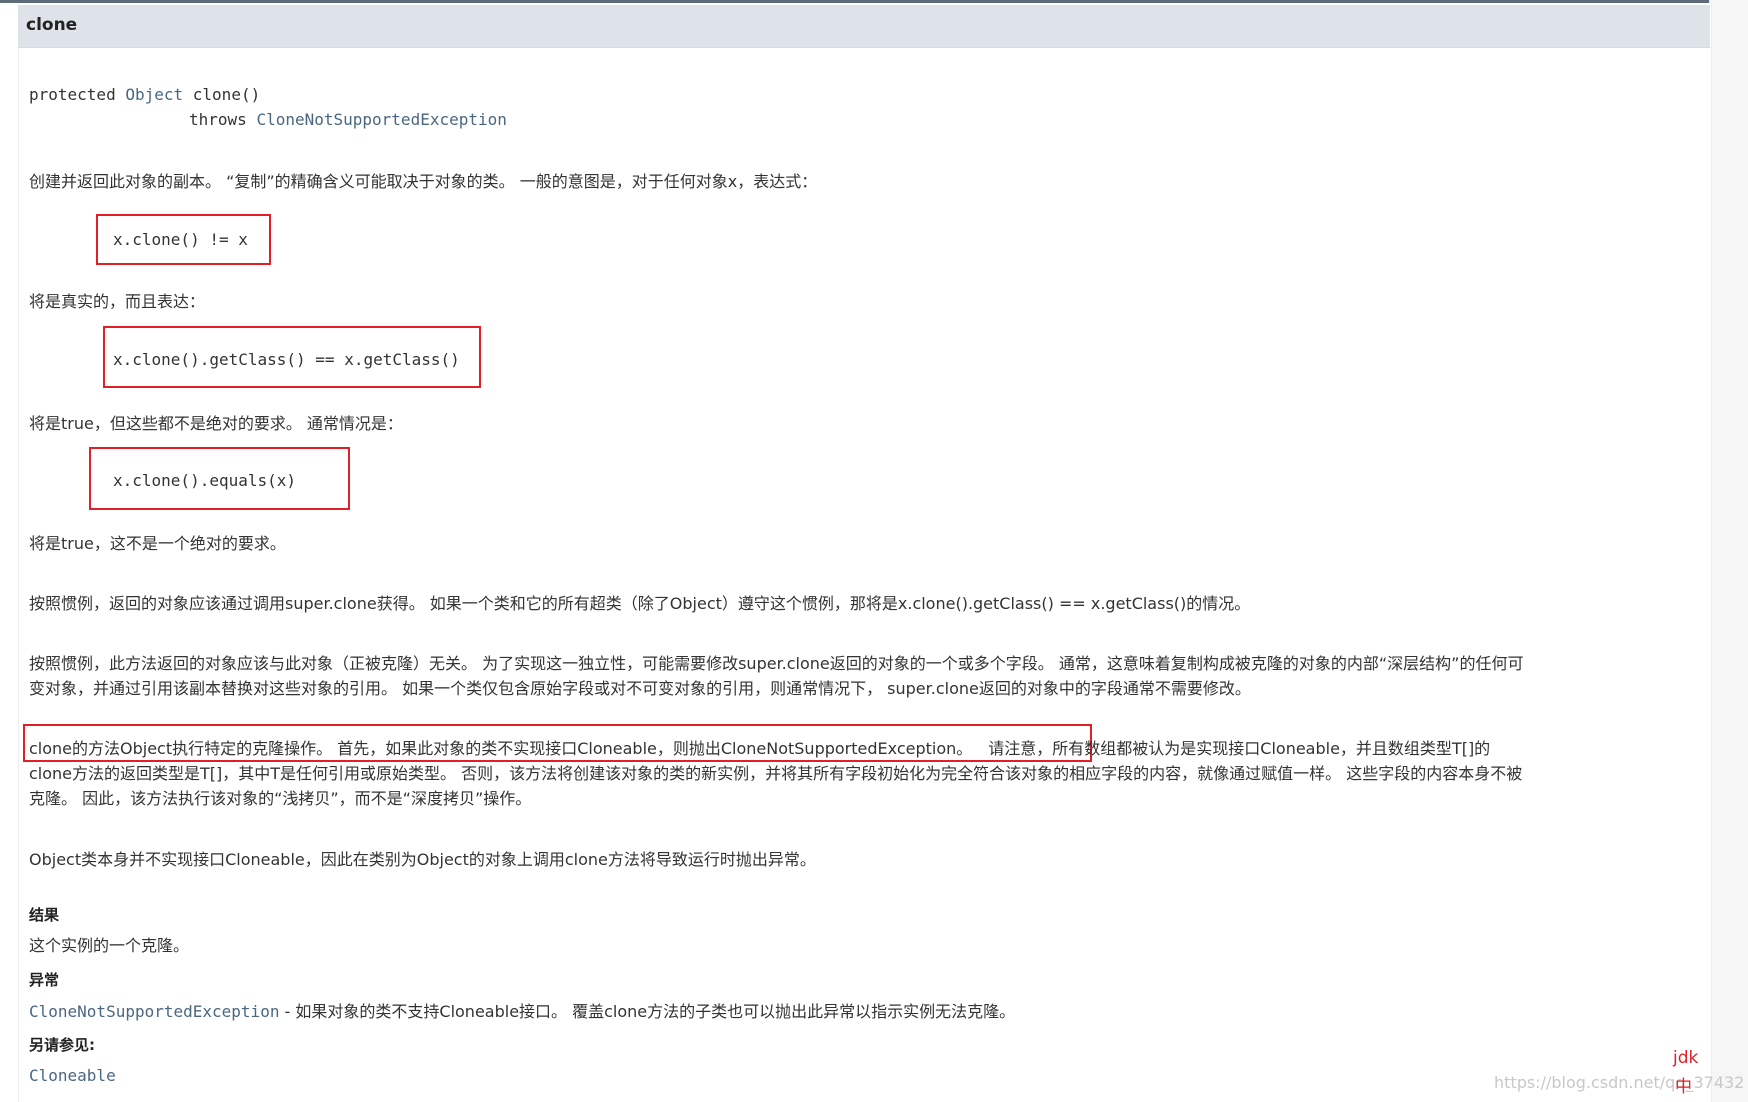 The image size is (1748, 1102). I want to click on code-example-2: x.clone().getClass() == x.getClass(), so click(286, 359).